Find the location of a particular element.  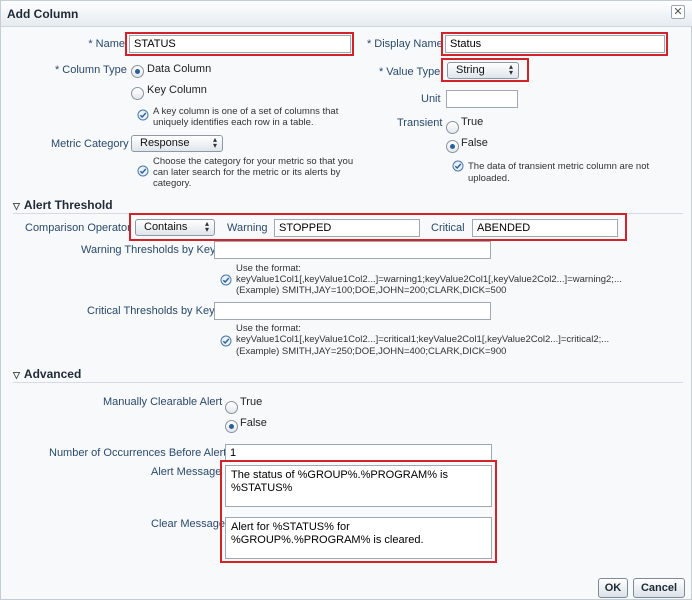

clearable-label: Manually Clearable Alert is located at coordinates (163, 402).